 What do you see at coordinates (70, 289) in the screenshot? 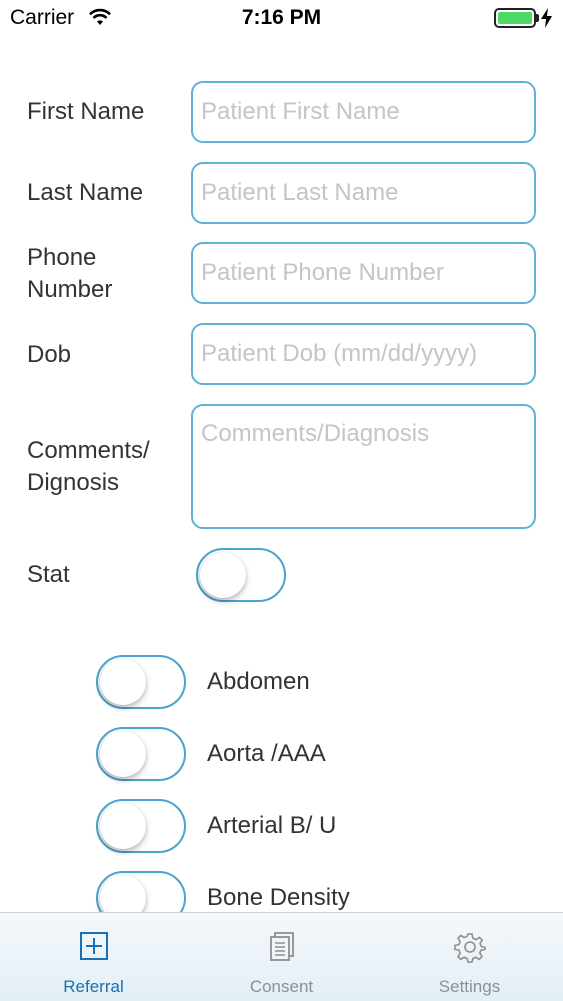
I see `phone-label-line2: Number` at bounding box center [70, 289].